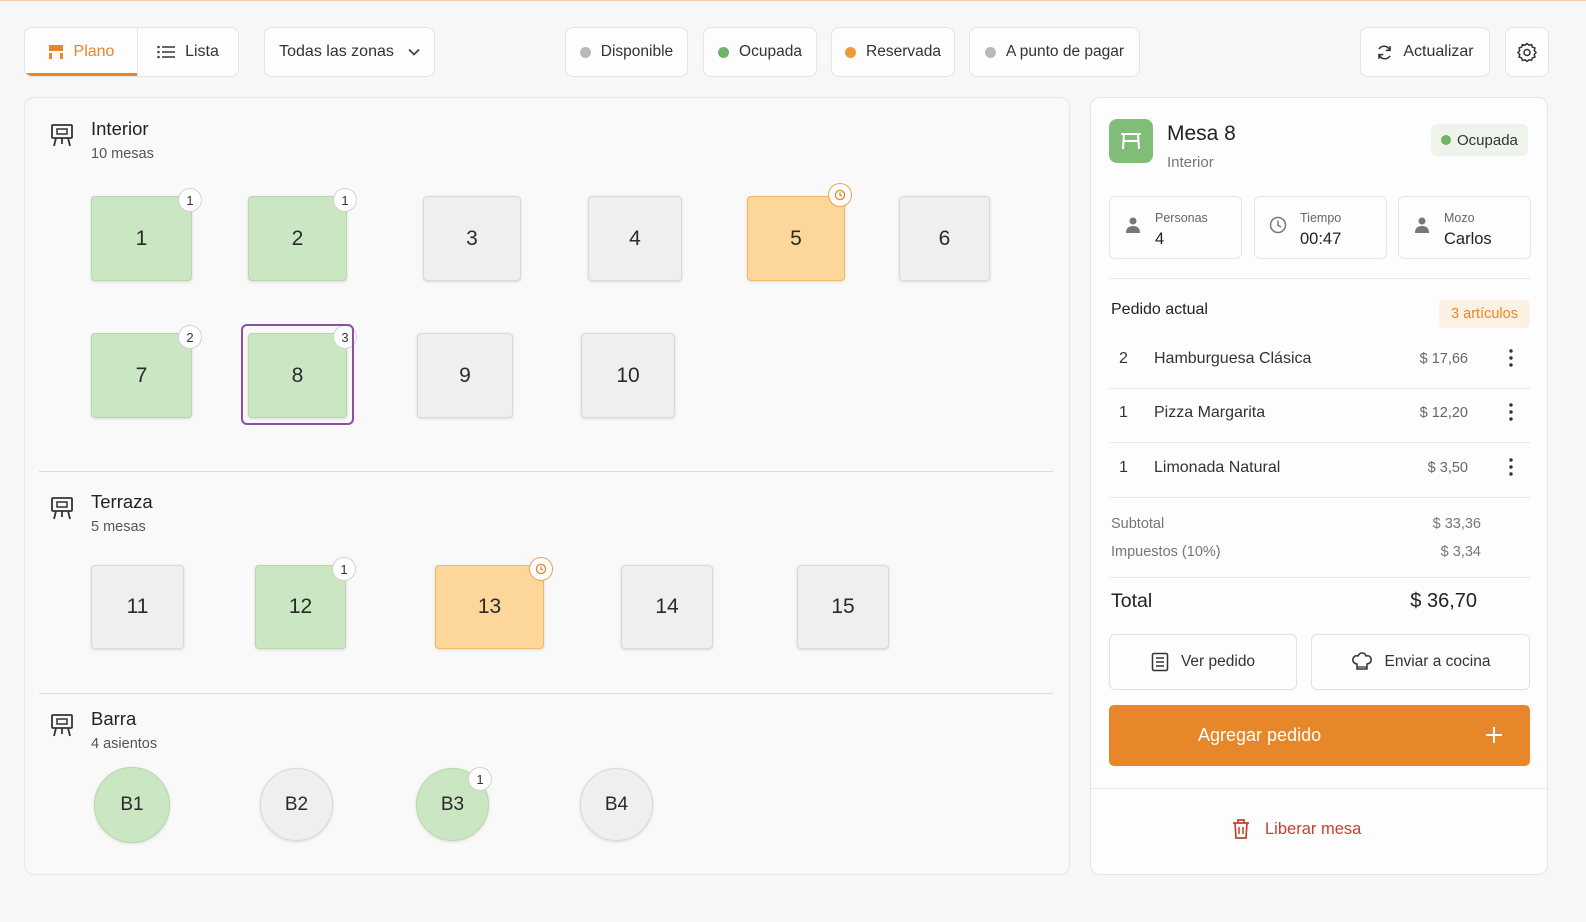  I want to click on table-12: 12 1, so click(305, 603).